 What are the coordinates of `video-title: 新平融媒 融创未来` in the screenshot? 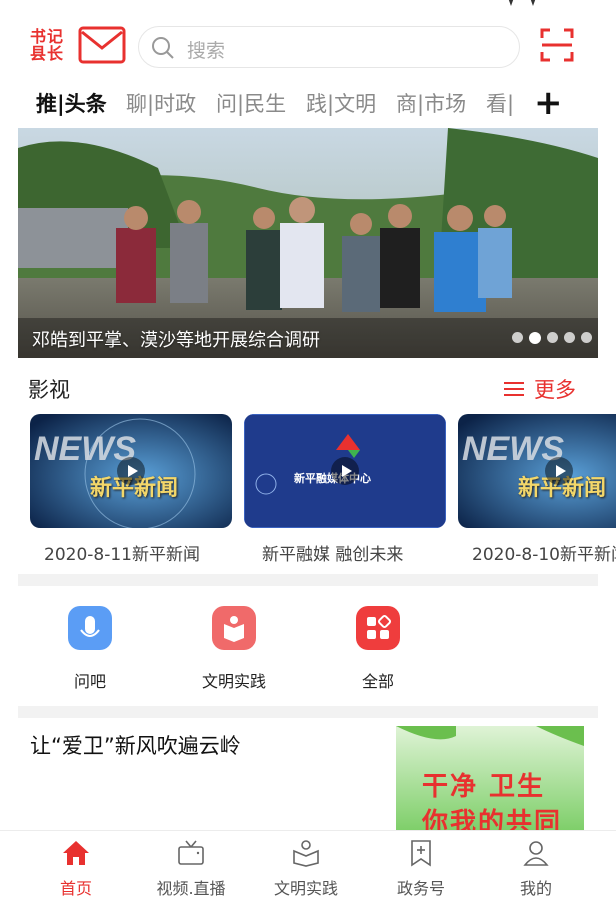 It's located at (382, 552).